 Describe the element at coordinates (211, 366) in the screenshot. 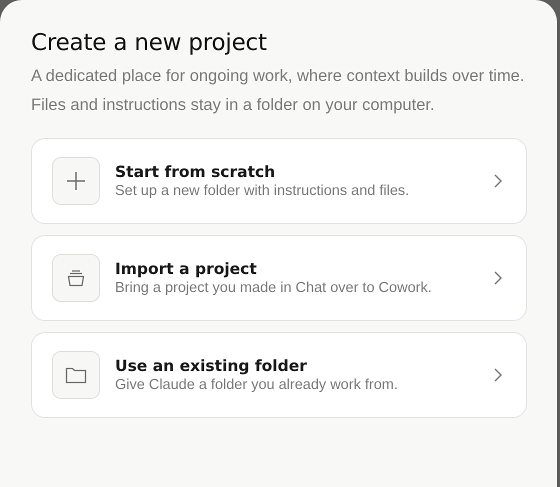

I see `option-title: Use an existing folder` at that location.